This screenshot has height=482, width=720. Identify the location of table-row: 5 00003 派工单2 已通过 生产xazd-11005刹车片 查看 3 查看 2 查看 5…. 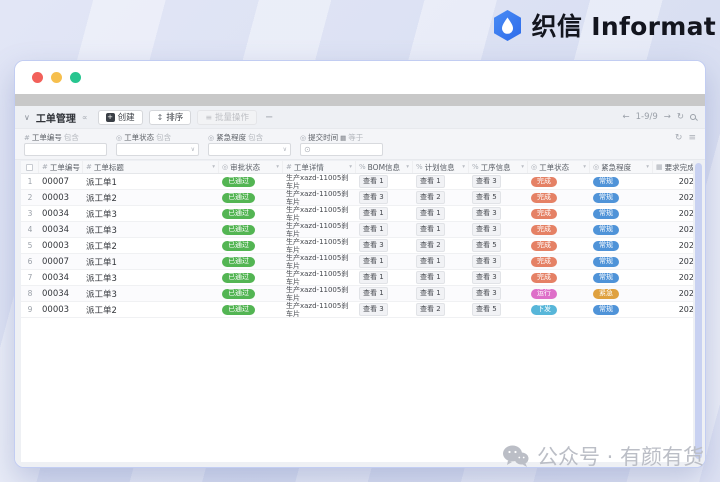
(357, 246).